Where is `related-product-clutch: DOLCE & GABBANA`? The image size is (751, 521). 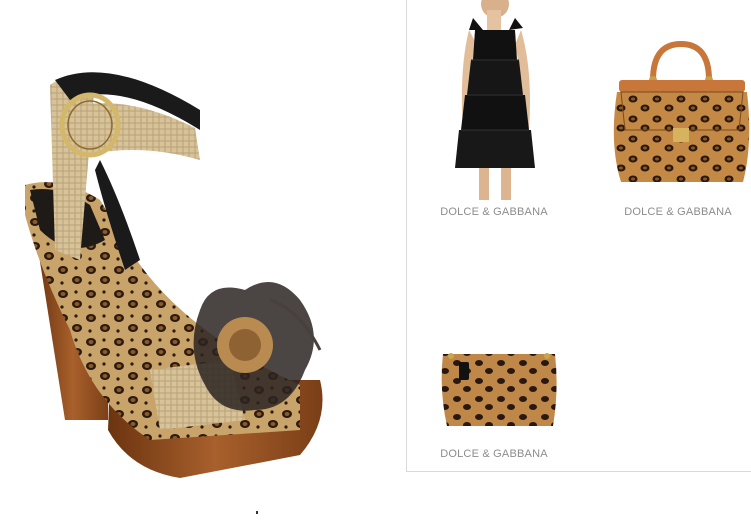
related-product-clutch: DOLCE & GABBANA is located at coordinates (494, 400).